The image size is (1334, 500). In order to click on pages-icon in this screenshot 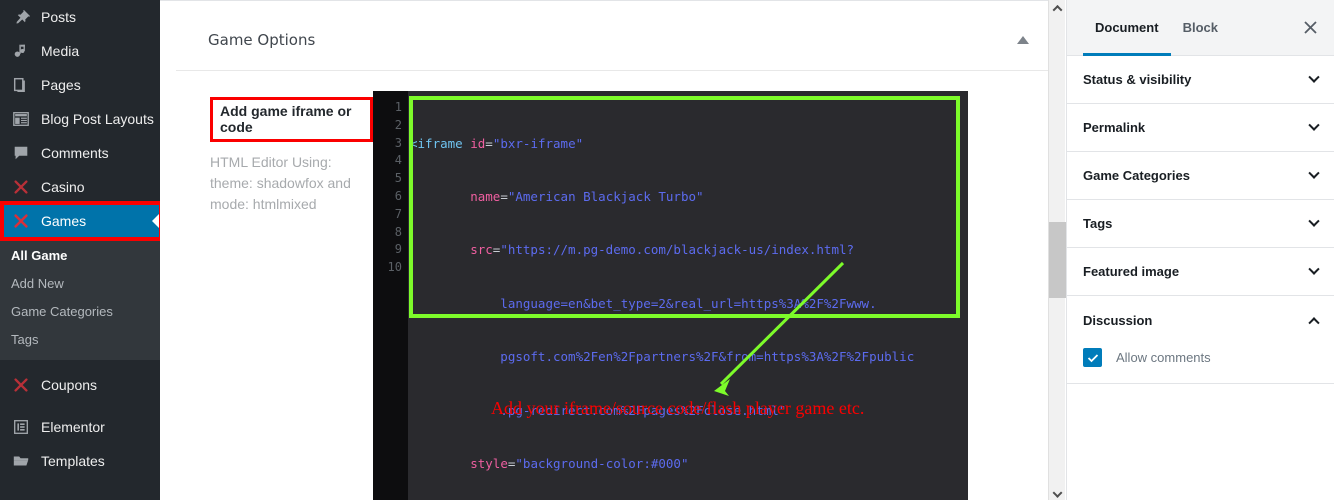, I will do `click(21, 85)`.